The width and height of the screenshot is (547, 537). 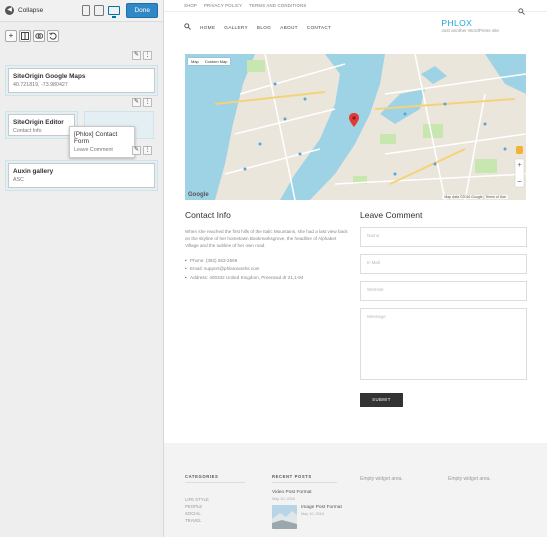 I want to click on name-input: Name, so click(x=443, y=237).